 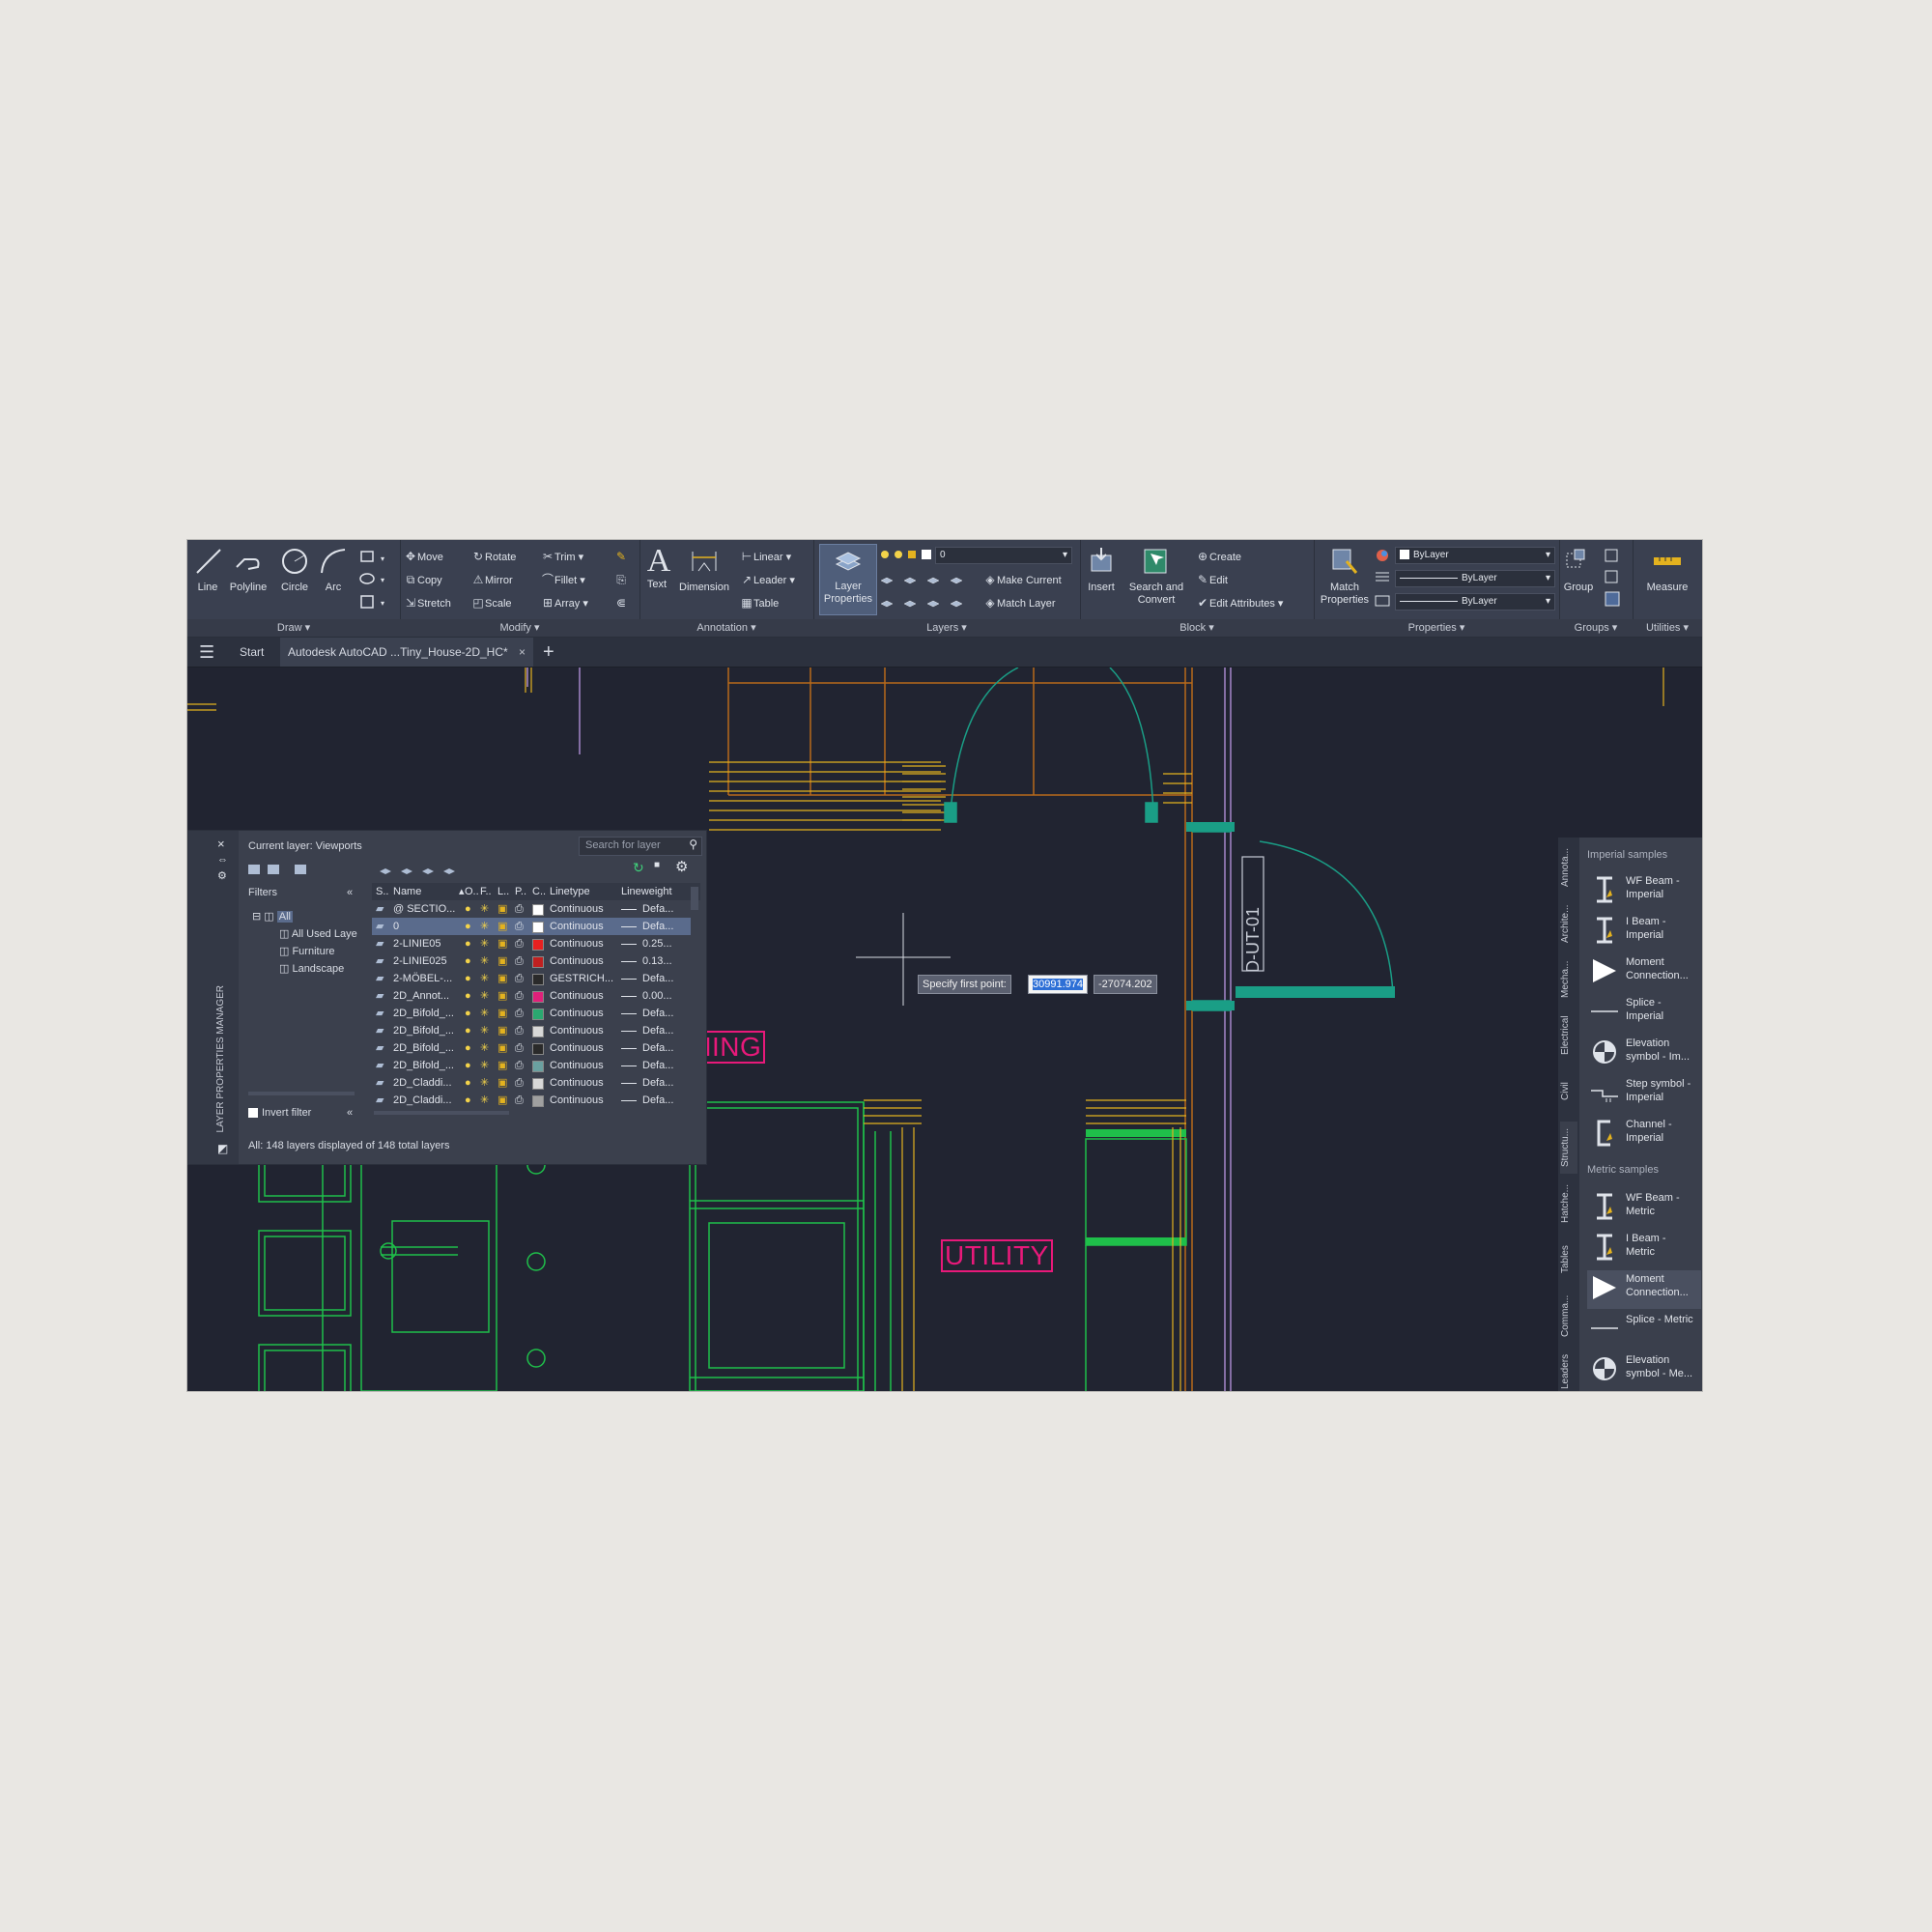 What do you see at coordinates (929, 594) in the screenshot?
I see `layer-tool-icons` at bounding box center [929, 594].